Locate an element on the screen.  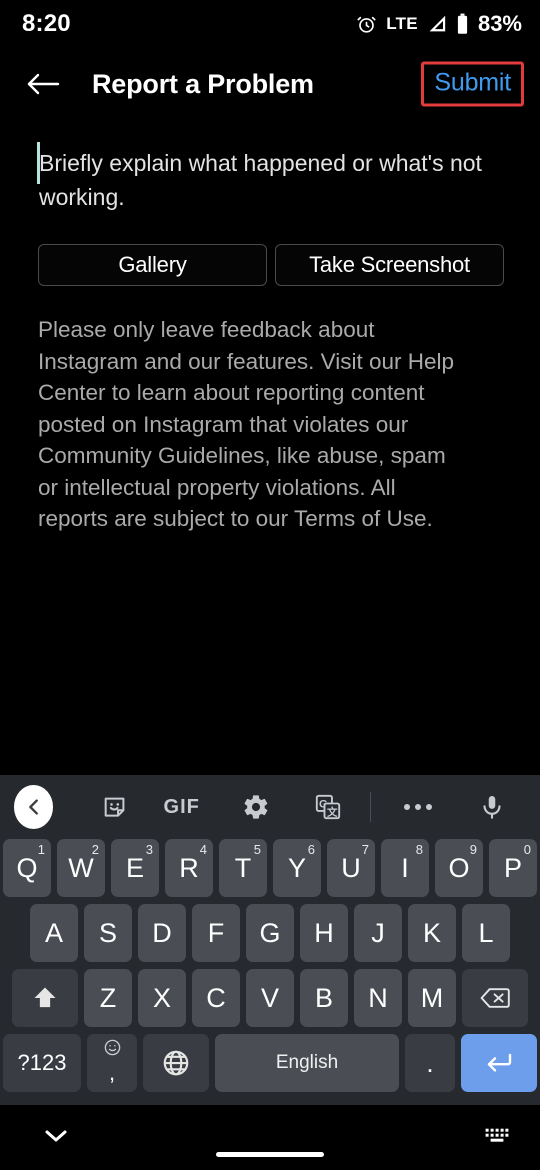
attachment-buttons: Gallery Take Screenshot is located at coordinates (270, 250).